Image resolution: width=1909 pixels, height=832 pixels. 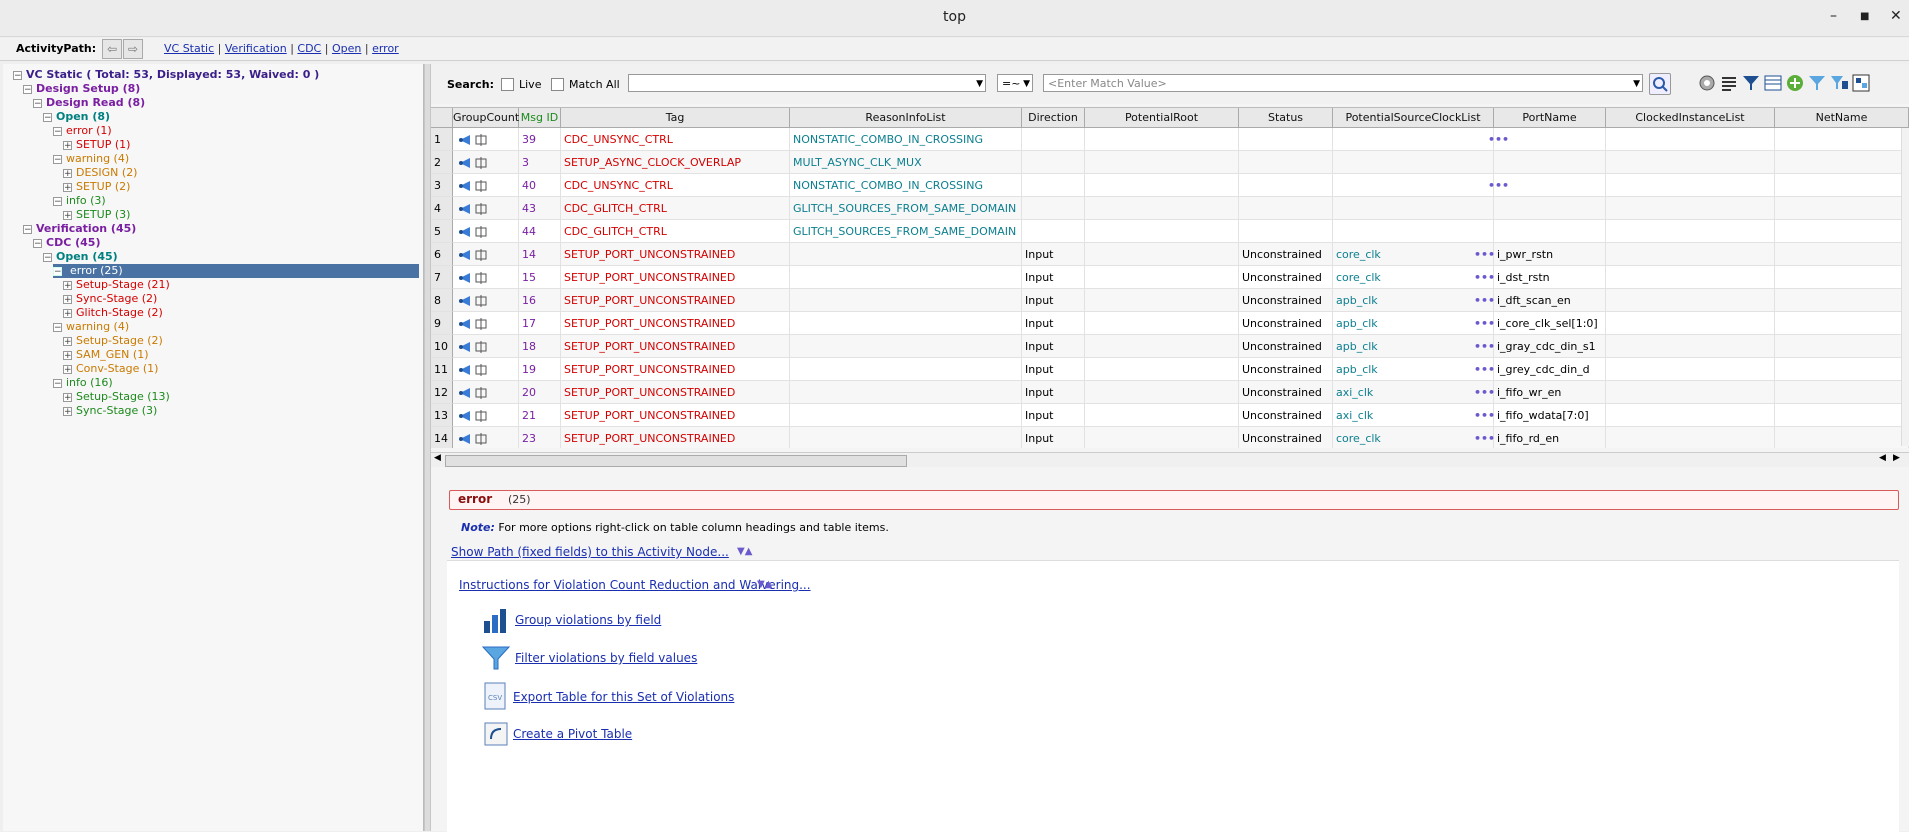 What do you see at coordinates (540, 118) in the screenshot?
I see `column-header: Msg ID` at bounding box center [540, 118].